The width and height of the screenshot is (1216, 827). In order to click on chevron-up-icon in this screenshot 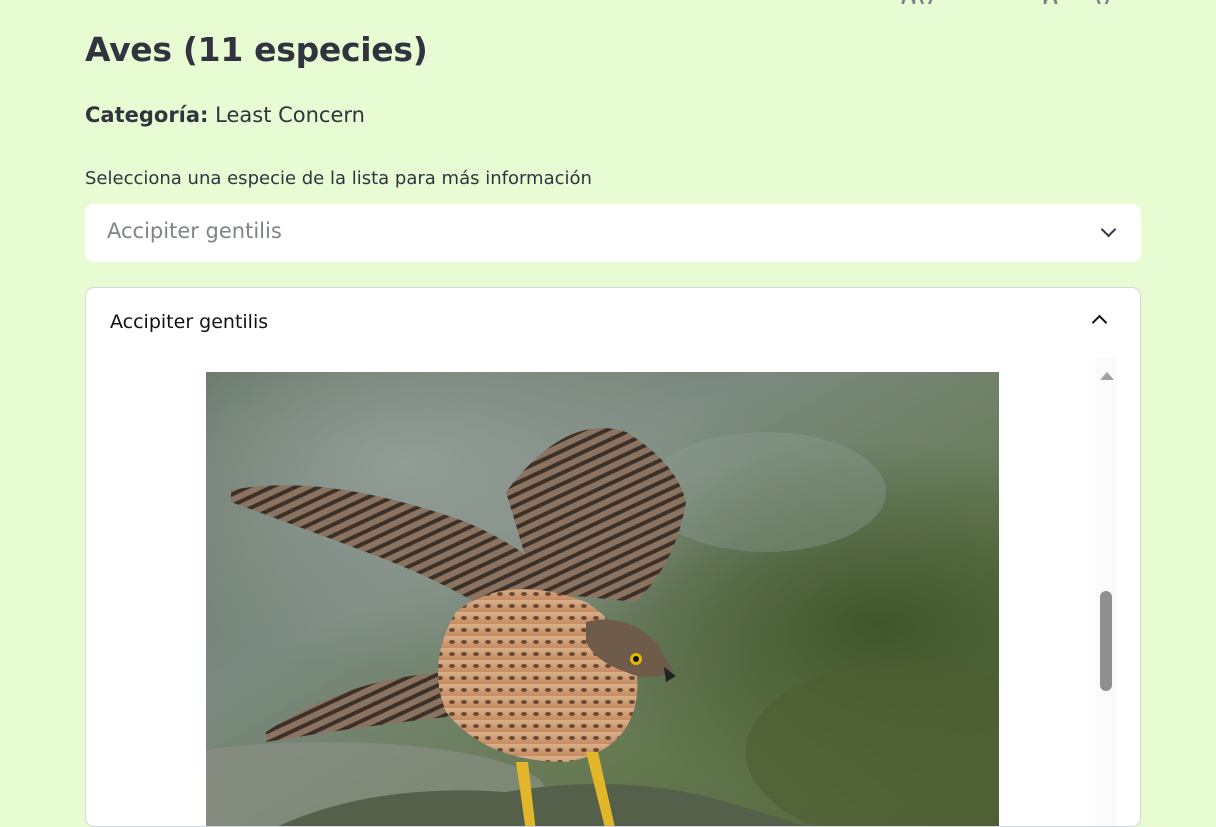, I will do `click(1099, 322)`.